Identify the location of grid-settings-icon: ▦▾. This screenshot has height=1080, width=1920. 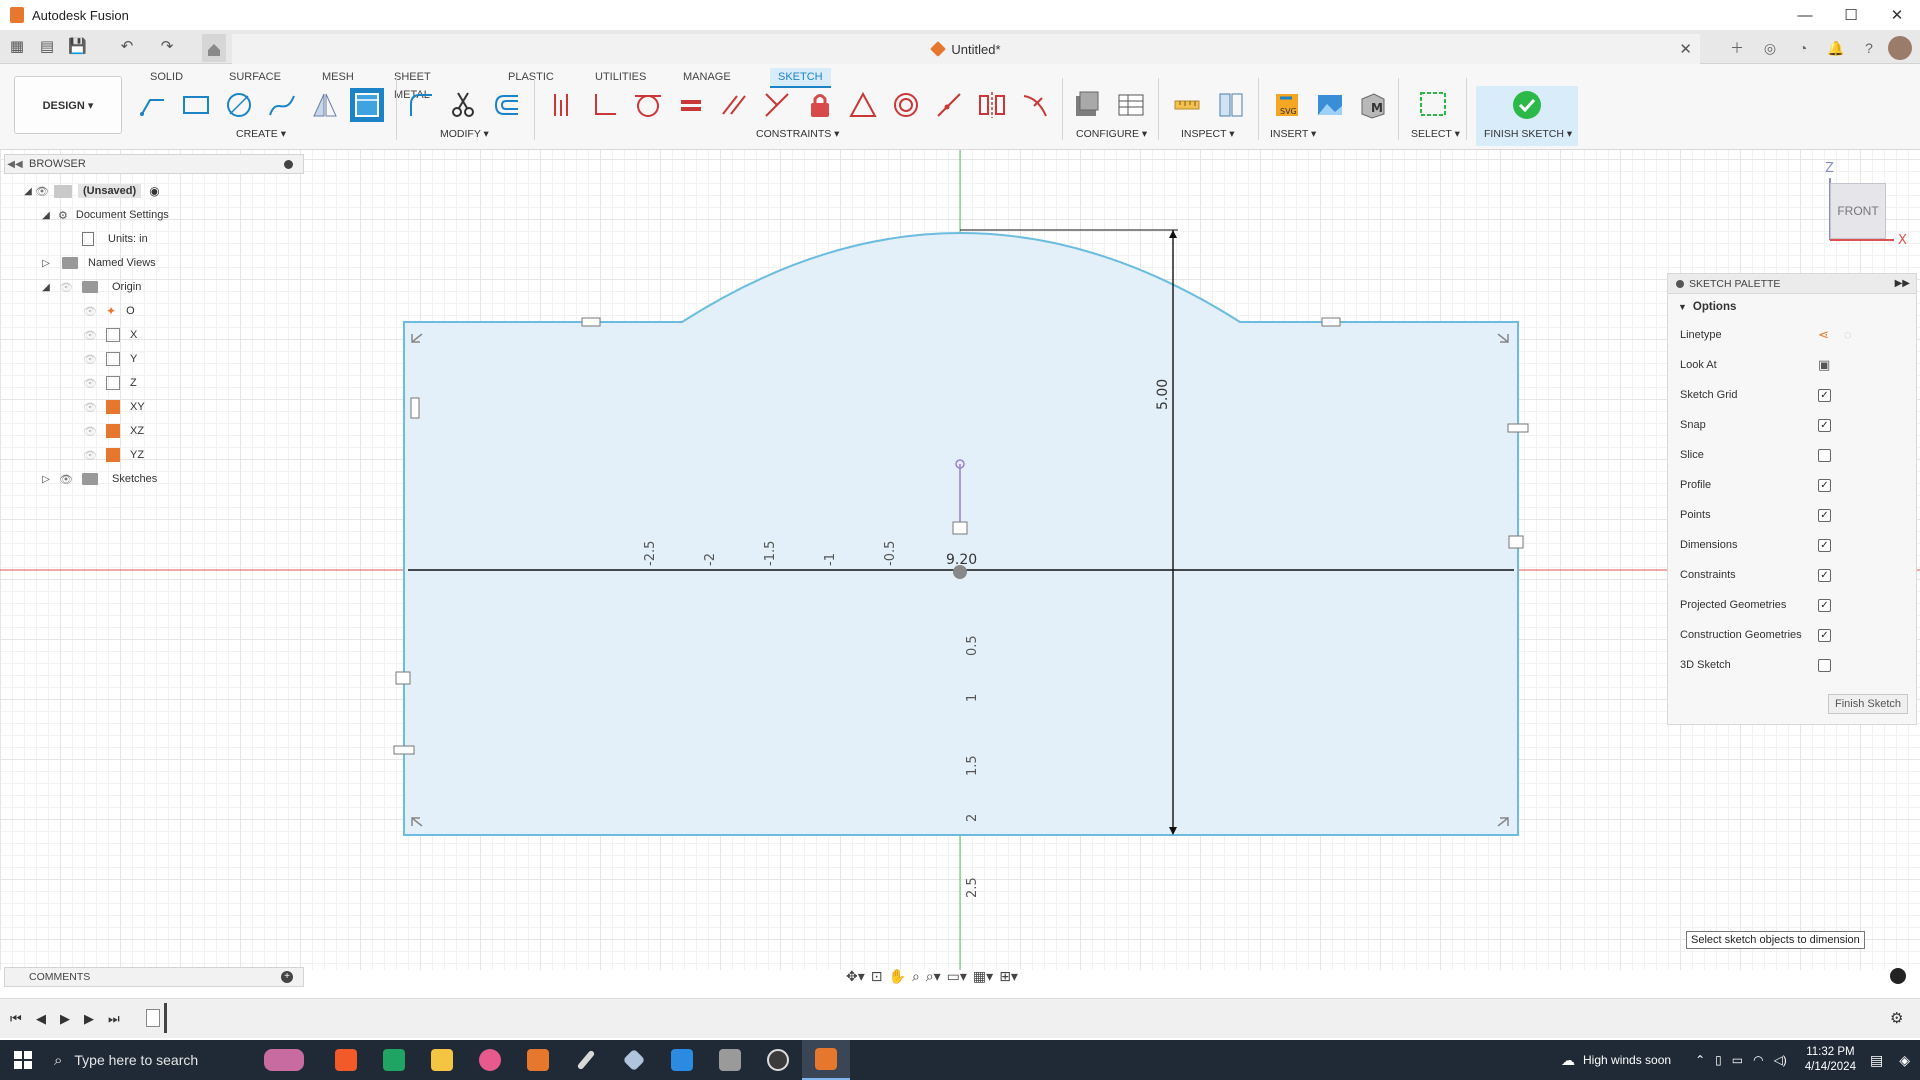
(983, 976).